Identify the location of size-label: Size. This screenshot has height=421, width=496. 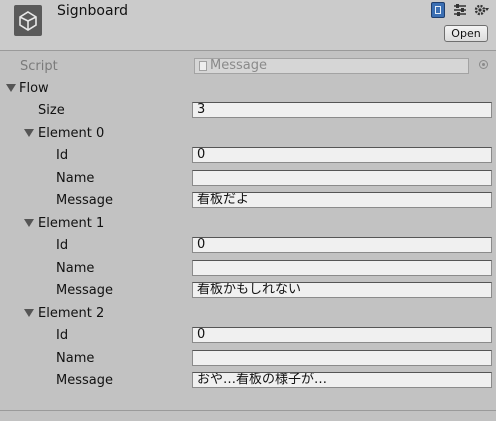
(51, 110).